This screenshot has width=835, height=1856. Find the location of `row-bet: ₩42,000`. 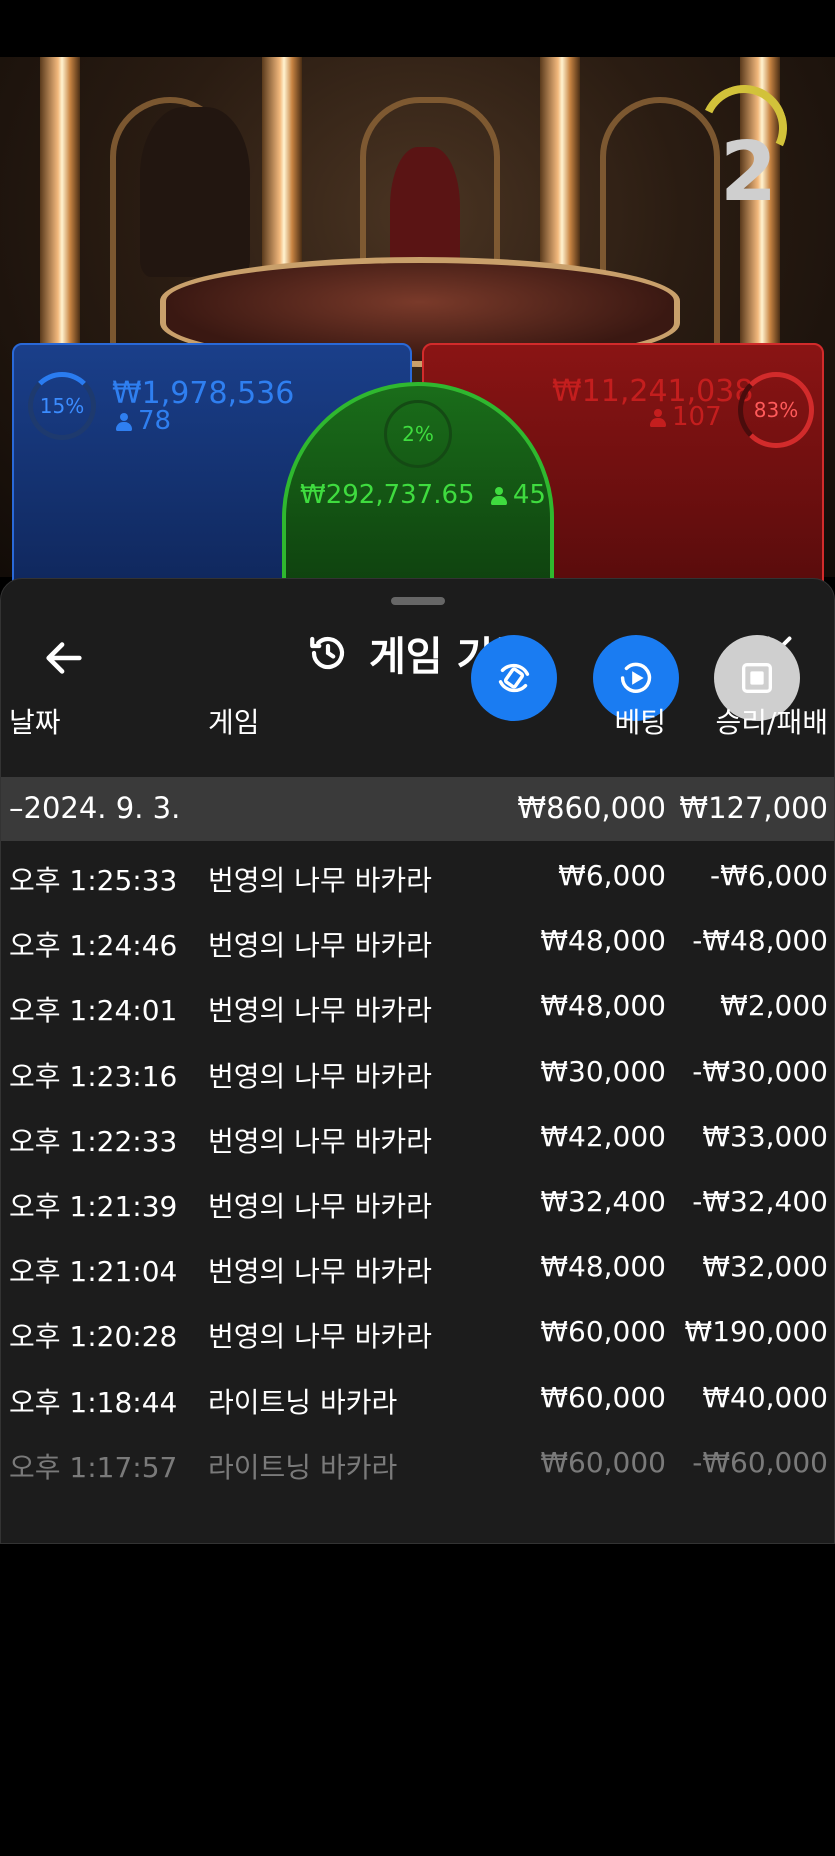

row-bet: ₩42,000 is located at coordinates (603, 1136).